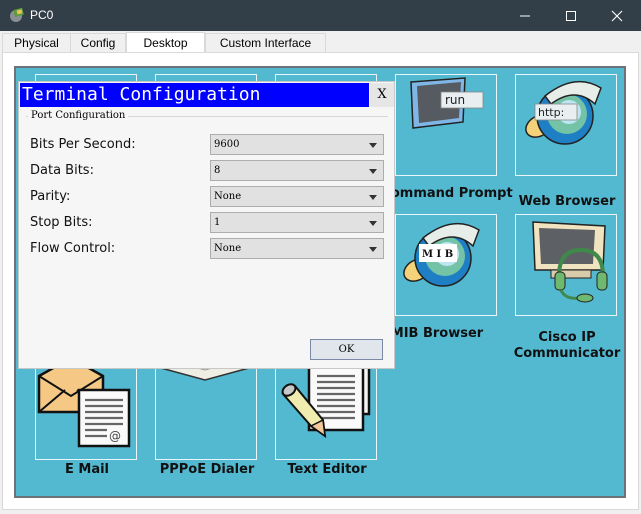  I want to click on data-bits-select: 8, so click(297, 170).